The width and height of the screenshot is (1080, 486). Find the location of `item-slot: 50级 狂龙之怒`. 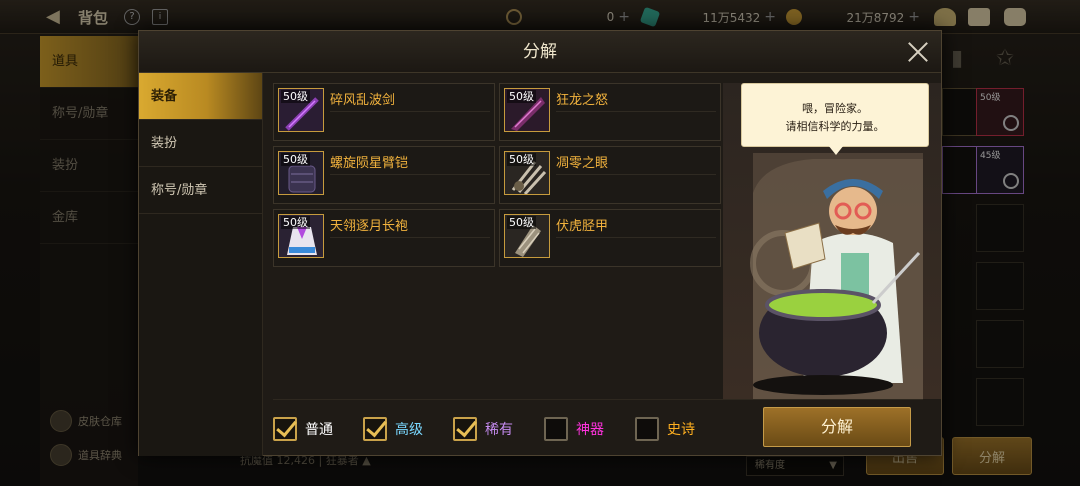

item-slot: 50级 狂龙之怒 is located at coordinates (610, 112).